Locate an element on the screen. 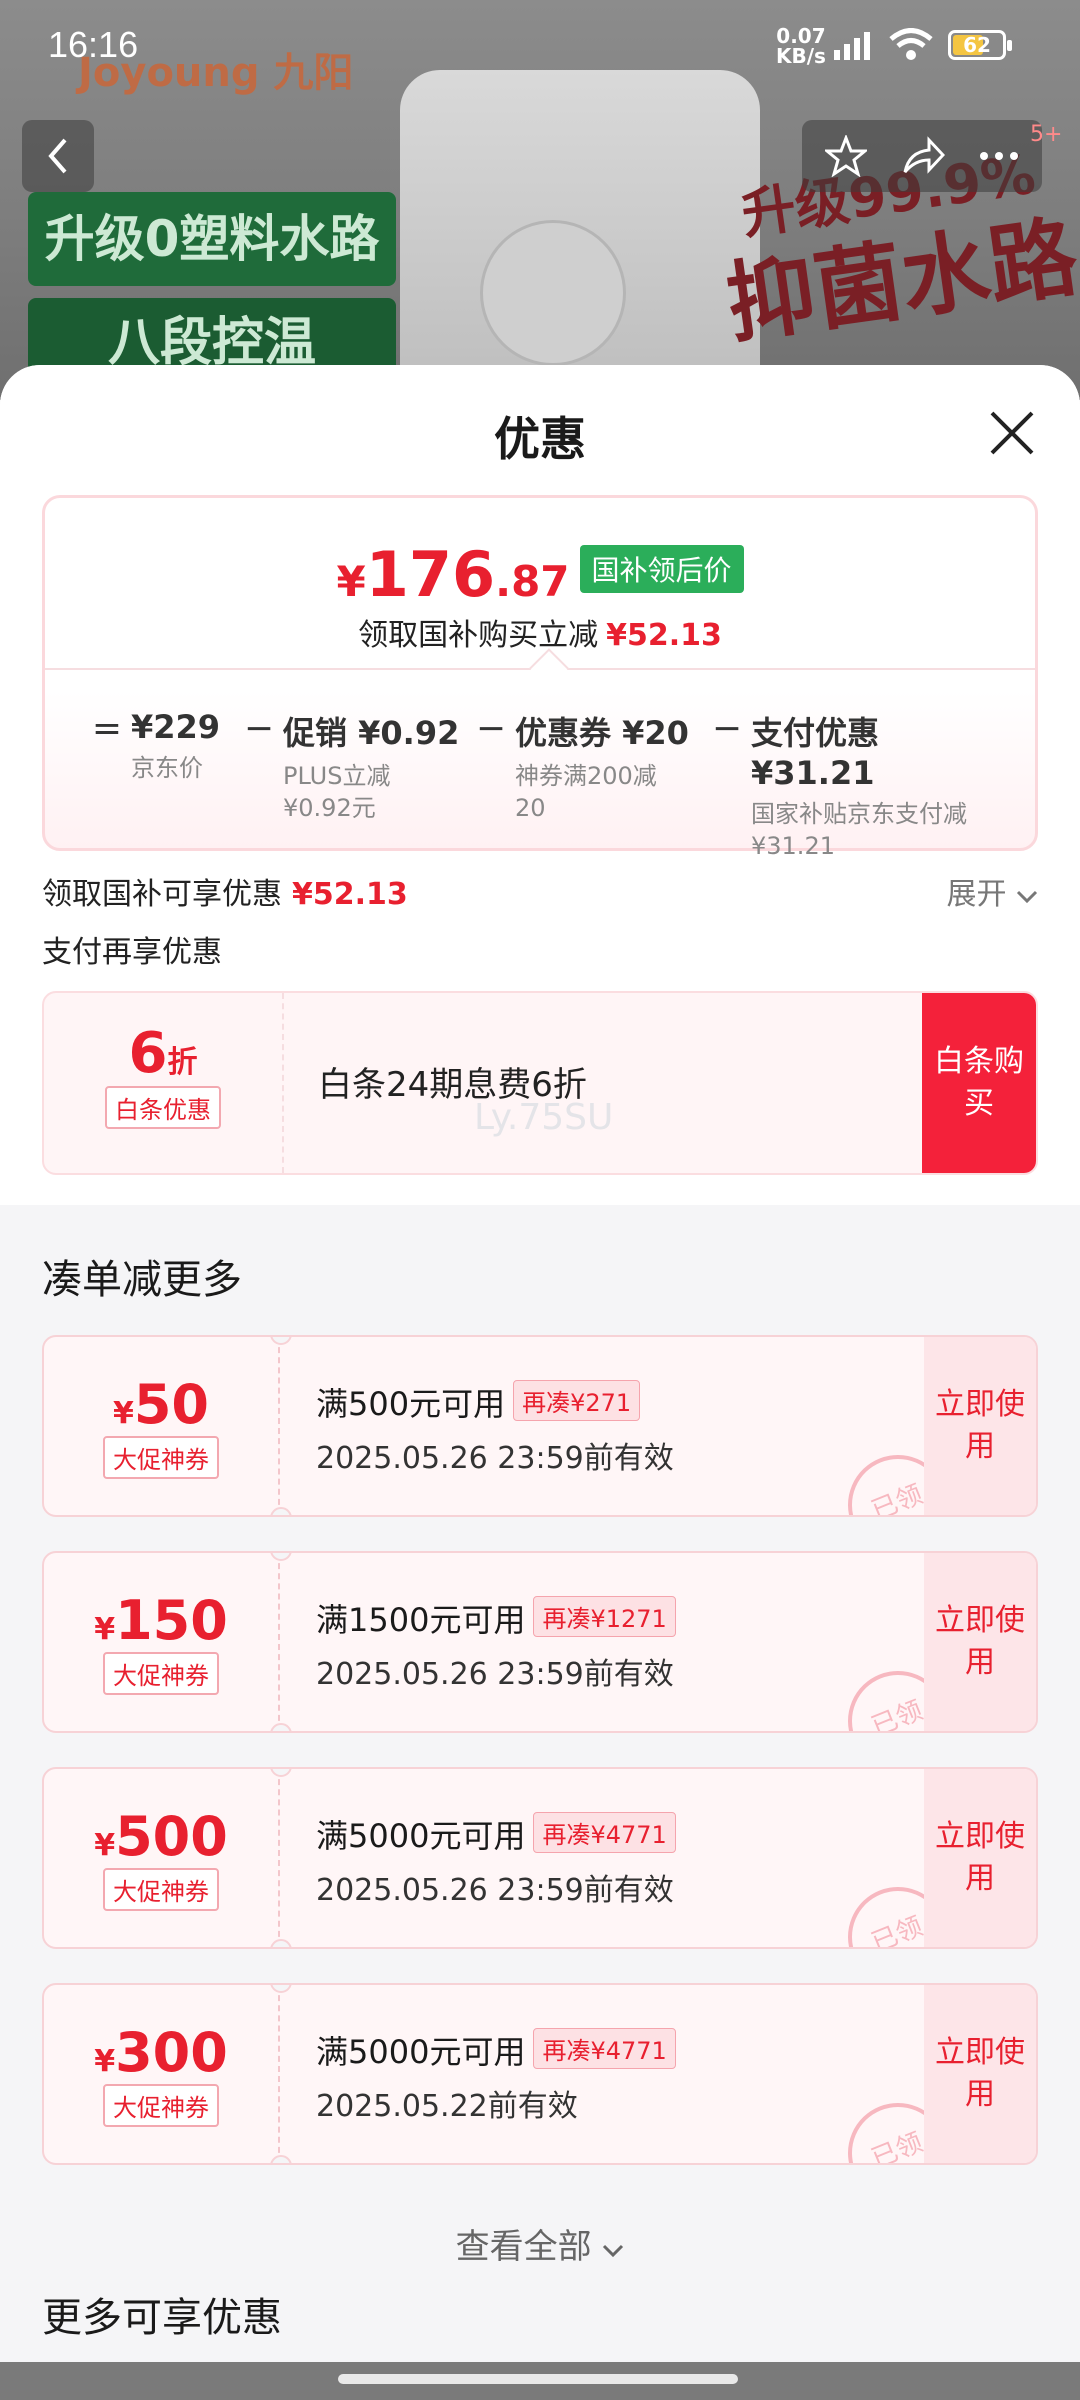 This screenshot has width=1080, height=2400. baitiao-rate: 6折 is located at coordinates (163, 1053).